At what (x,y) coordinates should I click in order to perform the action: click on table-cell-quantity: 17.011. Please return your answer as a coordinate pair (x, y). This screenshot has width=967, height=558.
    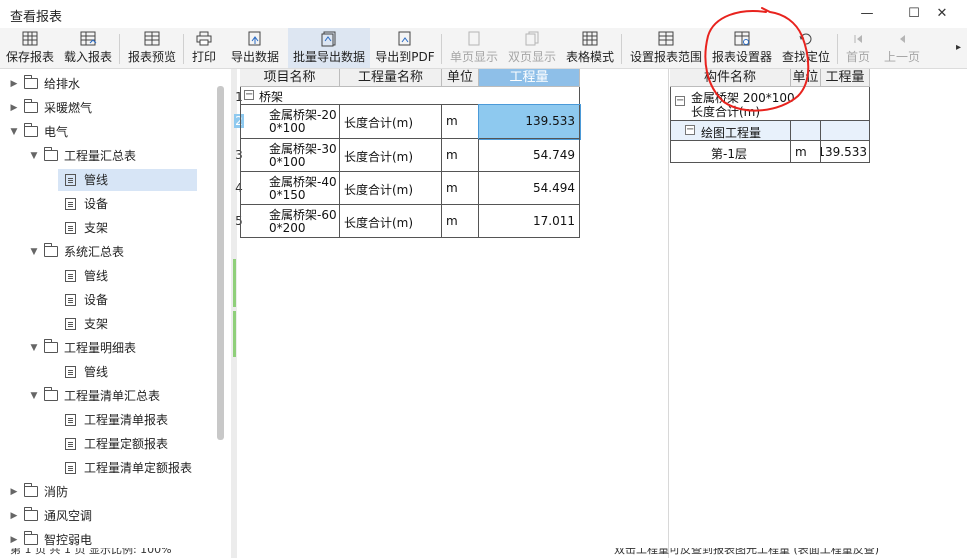
    Looking at the image, I should click on (529, 221).